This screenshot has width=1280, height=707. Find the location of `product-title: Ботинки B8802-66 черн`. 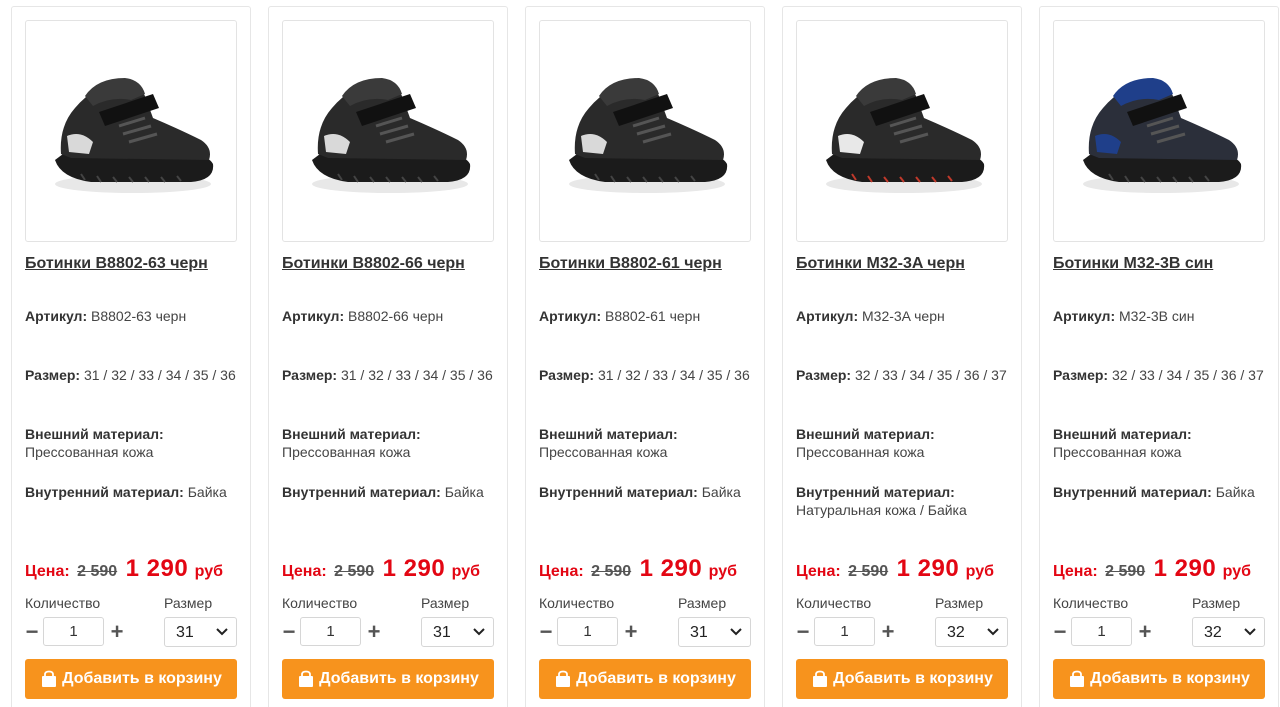

product-title: Ботинки B8802-66 черн is located at coordinates (389, 264).